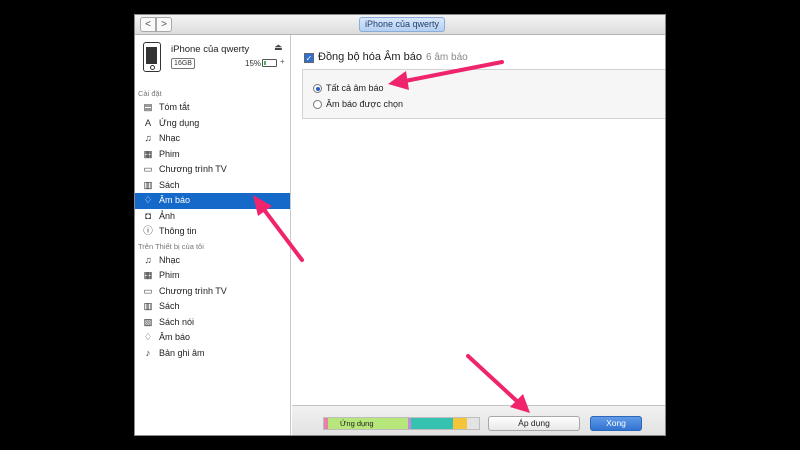  What do you see at coordinates (178, 231) in the screenshot?
I see `sidebar-item-label: Thông tin` at bounding box center [178, 231].